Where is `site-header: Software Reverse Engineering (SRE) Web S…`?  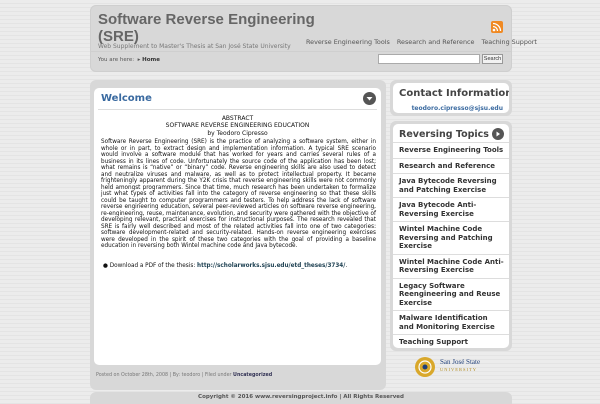
site-header: Software Reverse Engineering (SRE) Web S… is located at coordinates (313, 38).